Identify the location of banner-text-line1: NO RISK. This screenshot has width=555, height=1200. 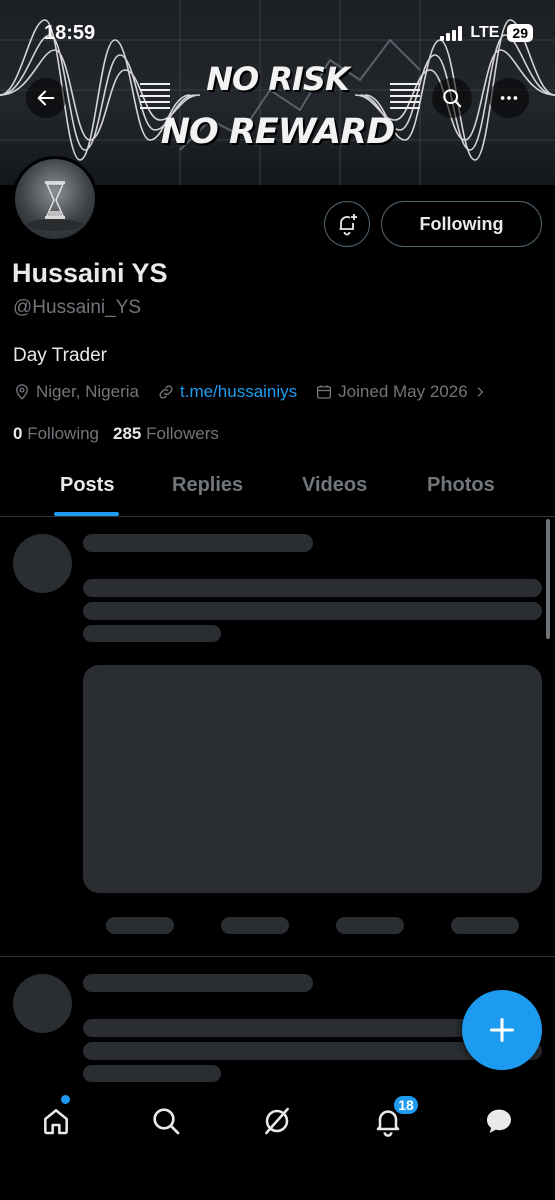
(278, 79).